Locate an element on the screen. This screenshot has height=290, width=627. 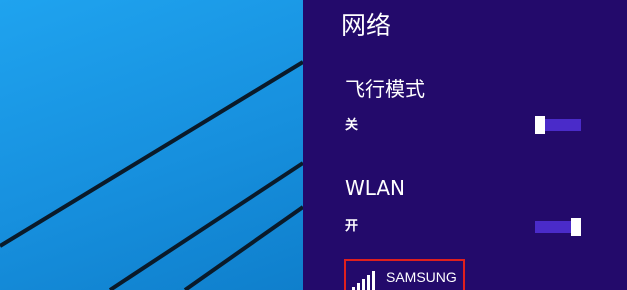
airplane-mode-label: 飞行模式 is located at coordinates (385, 89).